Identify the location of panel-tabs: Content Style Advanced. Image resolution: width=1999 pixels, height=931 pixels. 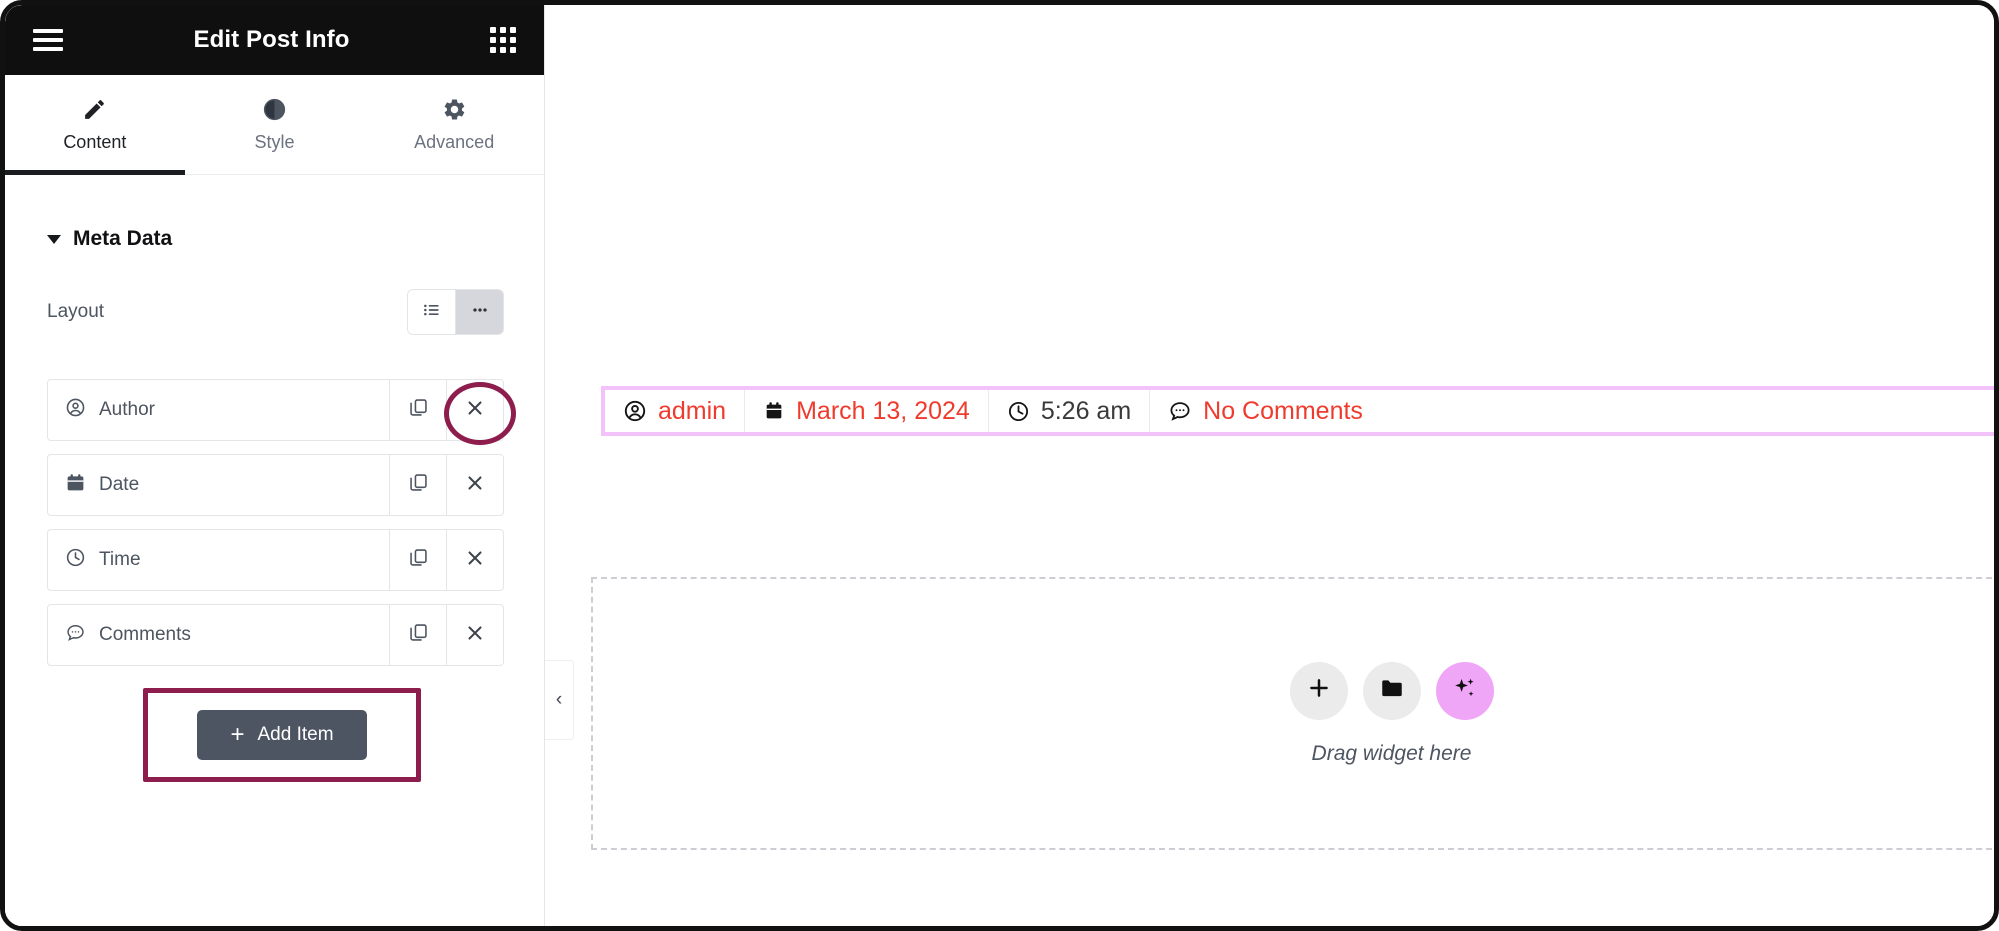
(274, 125).